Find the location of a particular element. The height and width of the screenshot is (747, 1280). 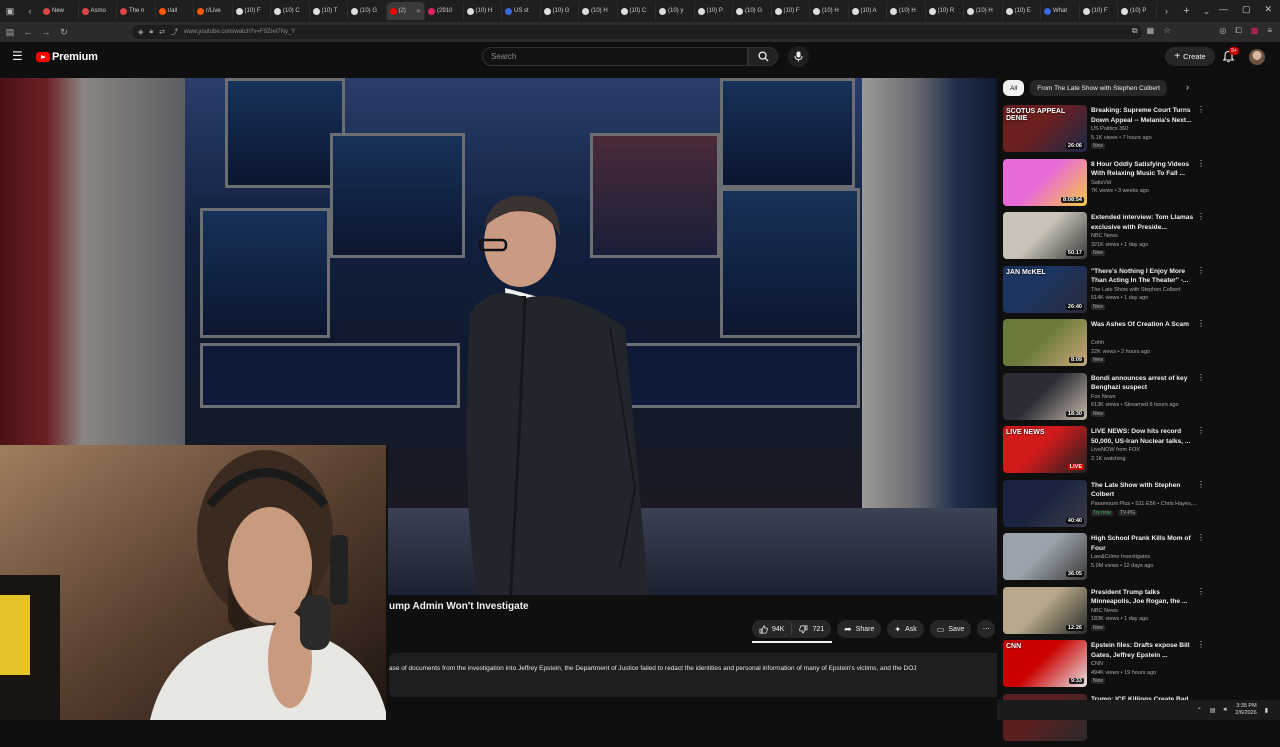

search-button is located at coordinates (763, 56).